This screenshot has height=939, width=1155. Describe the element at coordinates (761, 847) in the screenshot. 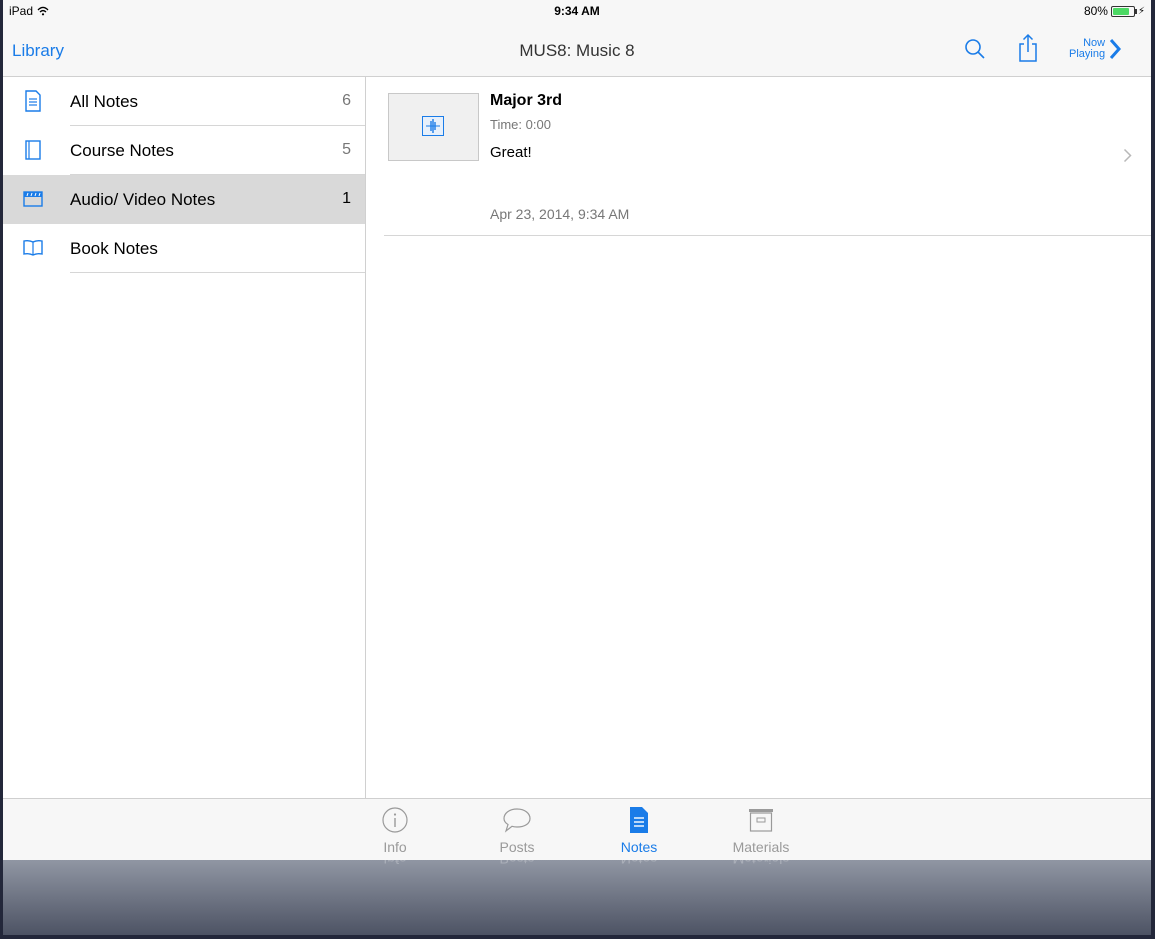

I see `tab-label: Materials` at that location.